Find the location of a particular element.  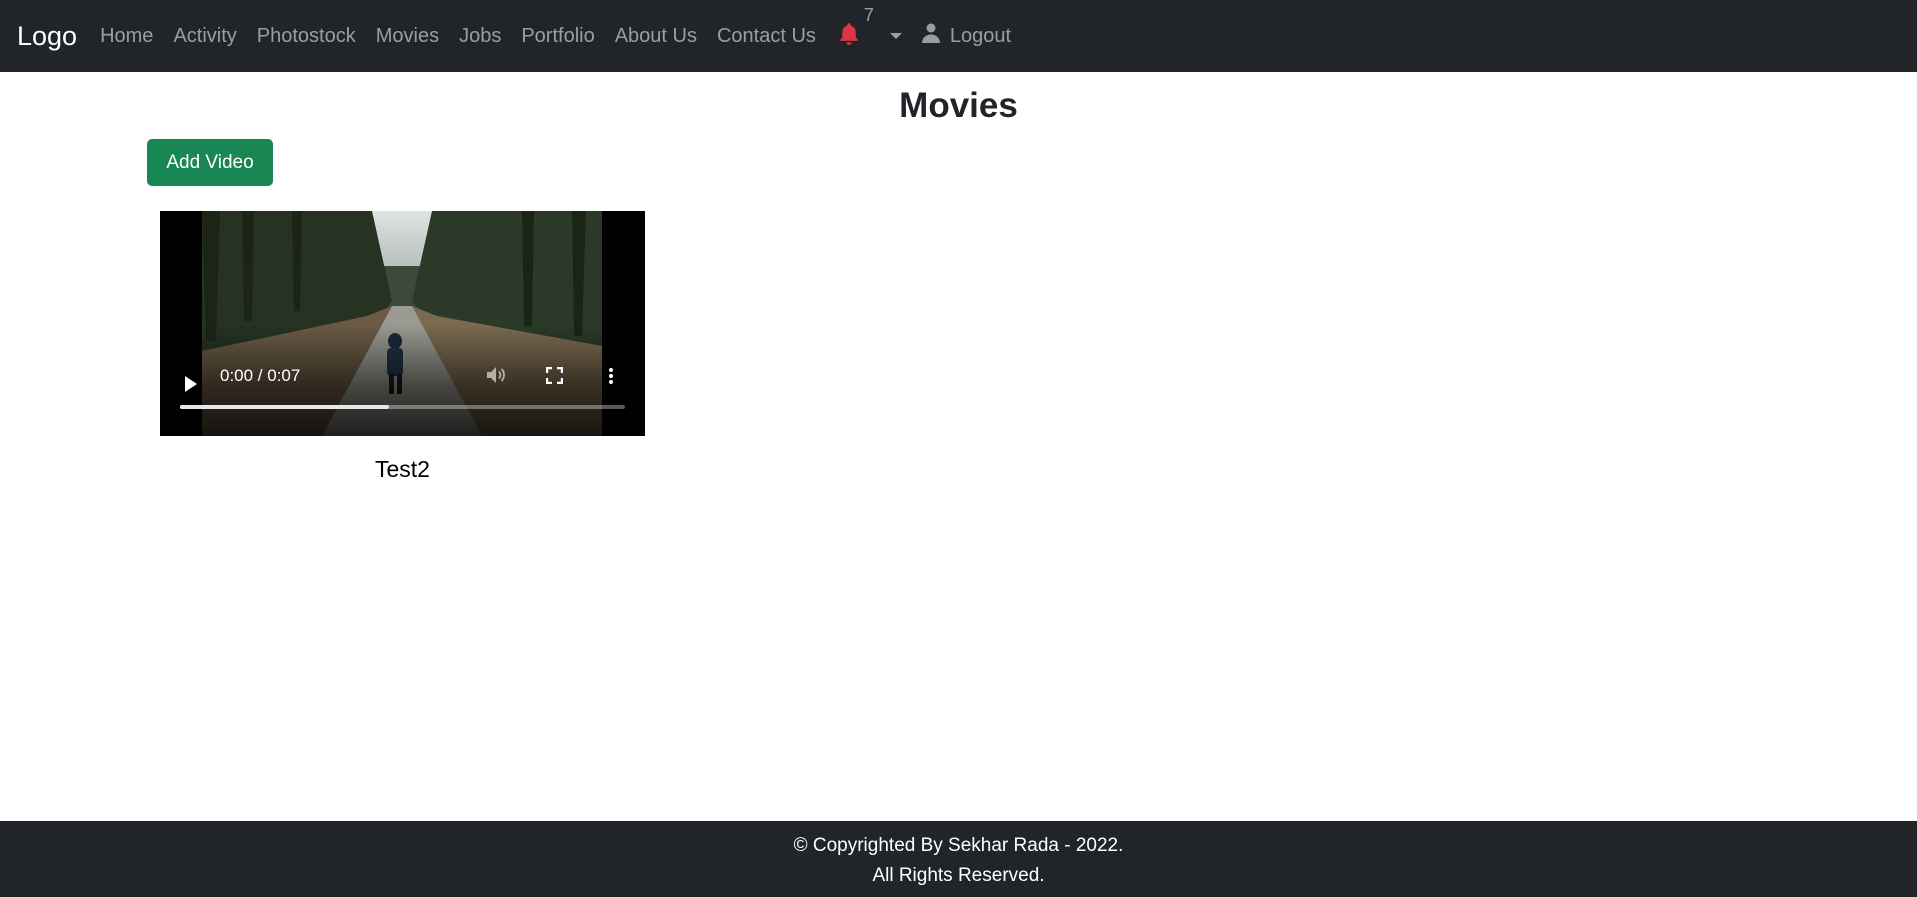

copyright-text: © Copyrighted By Sekhar Rada - 2022. is located at coordinates (958, 845).